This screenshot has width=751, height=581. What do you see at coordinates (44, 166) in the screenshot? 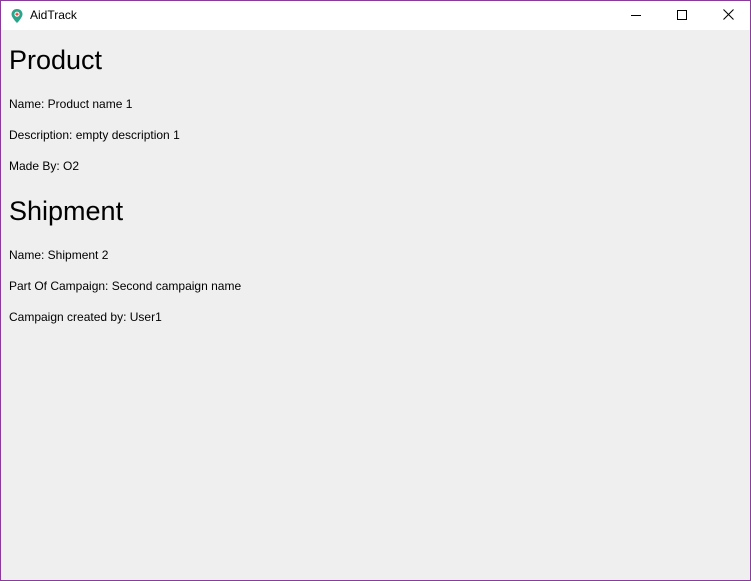
I see `product-made-by: Made By: O2` at bounding box center [44, 166].